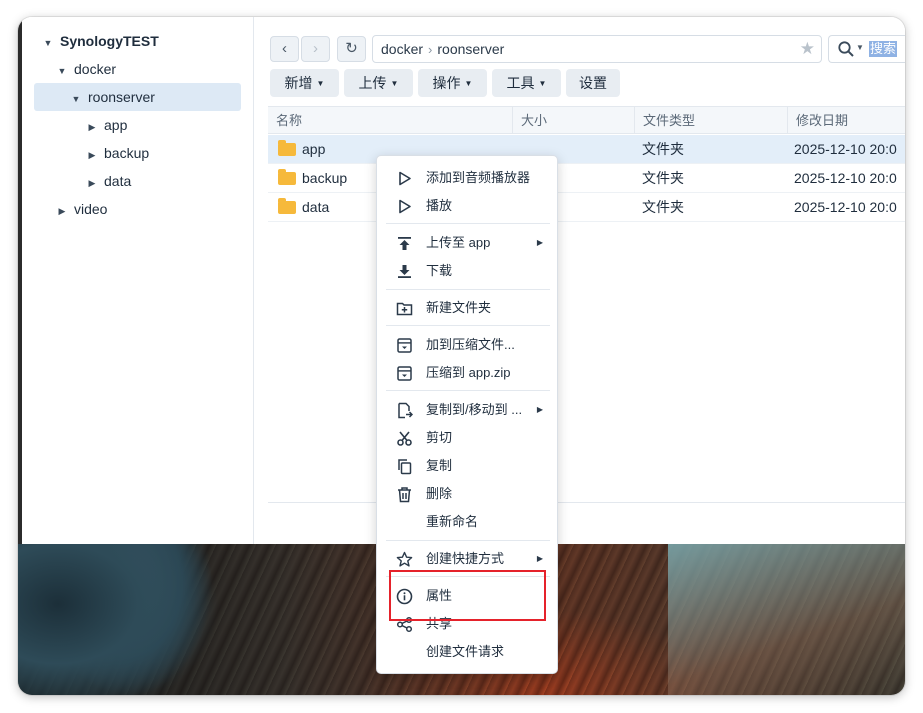 The height and width of the screenshot is (713, 923). I want to click on tree-root: ▼ SynologyTEST, so click(100, 41).